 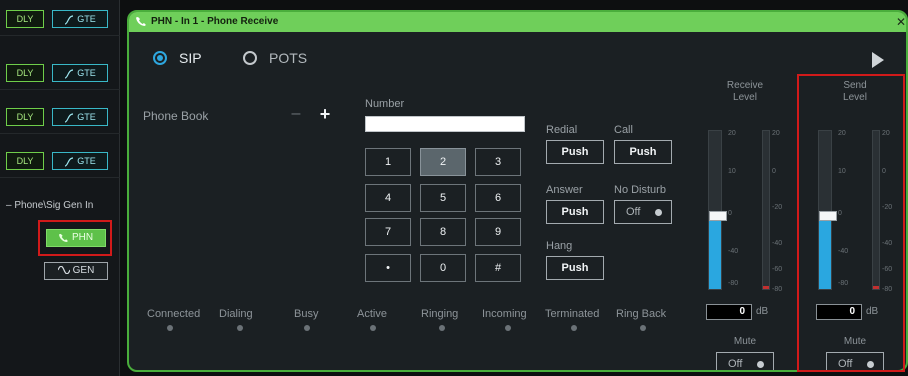 I want to click on receive-output-meter, so click(x=766, y=210).